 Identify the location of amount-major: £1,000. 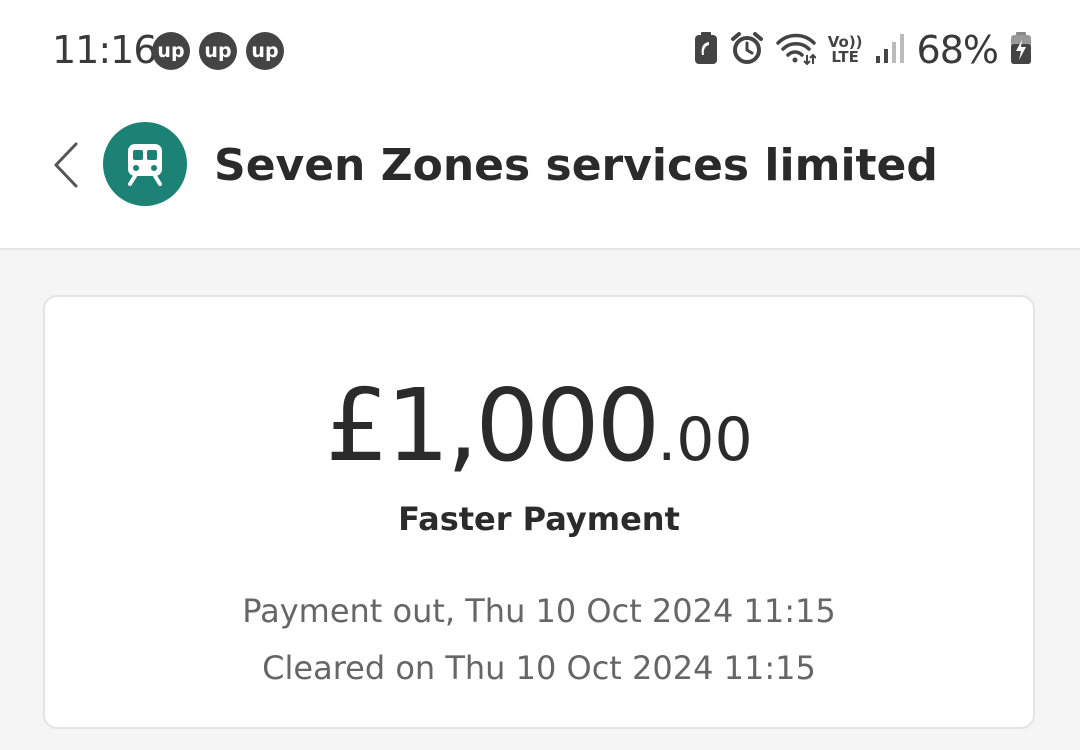
(492, 425).